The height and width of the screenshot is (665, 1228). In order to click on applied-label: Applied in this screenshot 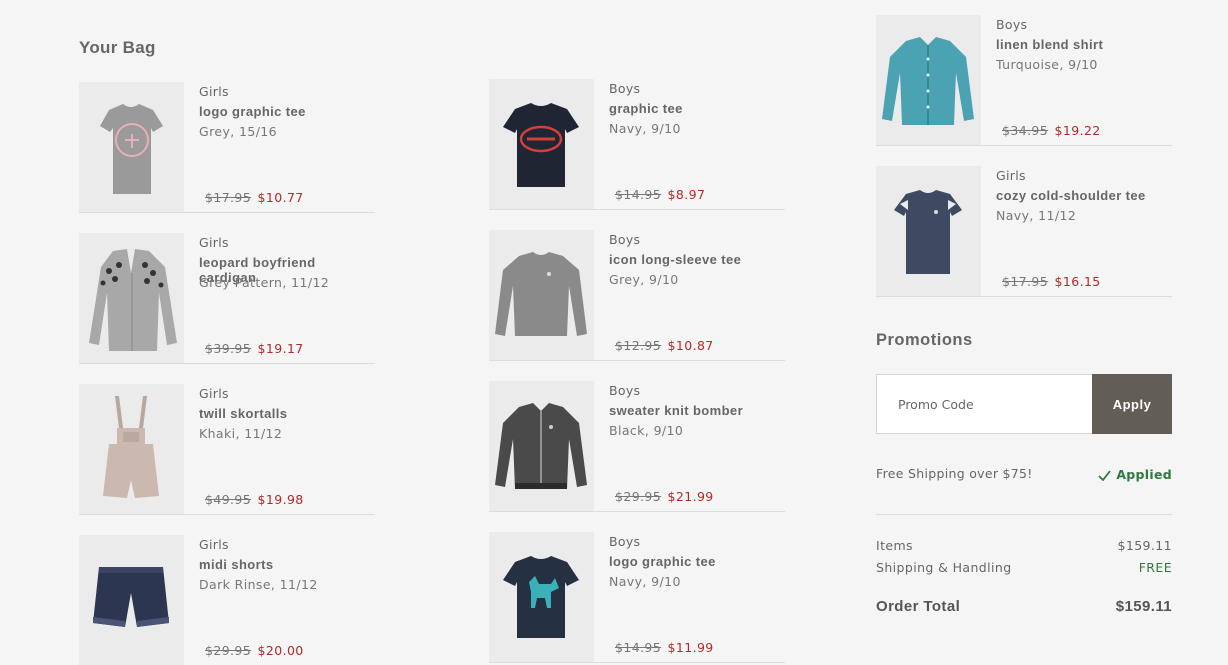, I will do `click(1144, 474)`.